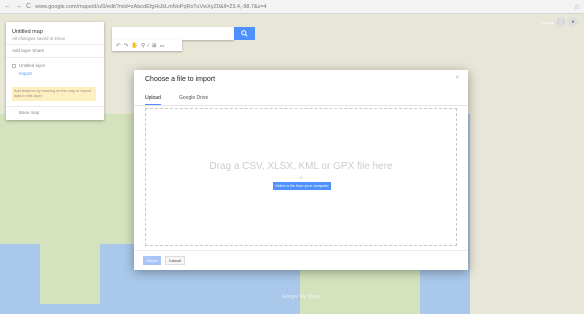 This screenshot has width=584, height=314. What do you see at coordinates (302, 186) in the screenshot?
I see `select-file-button: Select a file from your computer` at bounding box center [302, 186].